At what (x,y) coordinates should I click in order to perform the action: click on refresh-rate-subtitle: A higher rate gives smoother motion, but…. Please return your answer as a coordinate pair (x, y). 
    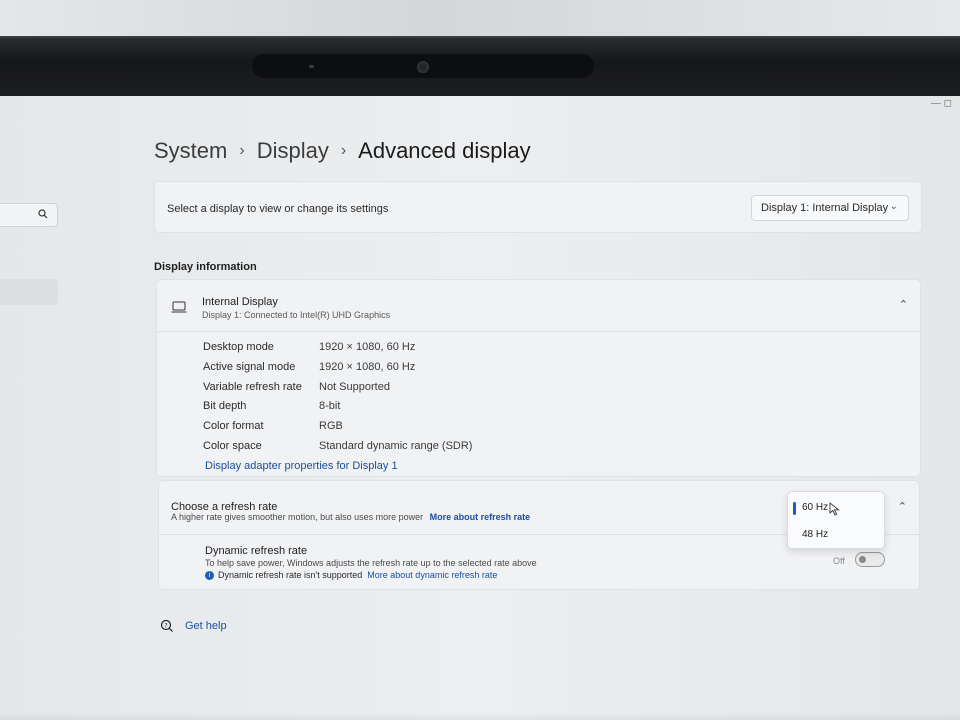
    Looking at the image, I should click on (297, 517).